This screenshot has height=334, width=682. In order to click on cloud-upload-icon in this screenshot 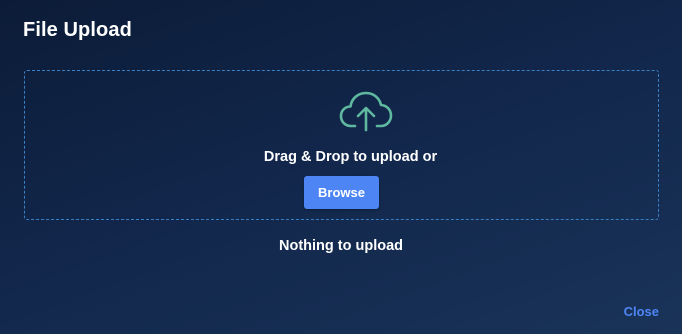, I will do `click(366, 111)`.